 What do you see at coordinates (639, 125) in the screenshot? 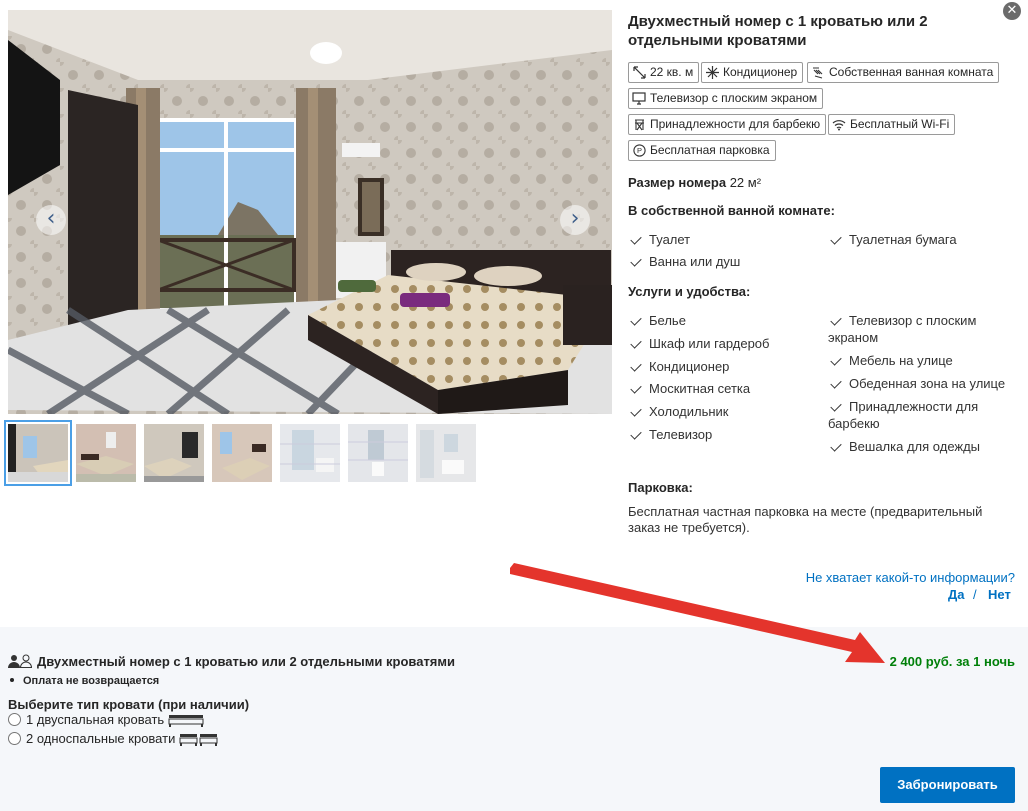
I see `grill-icon` at bounding box center [639, 125].